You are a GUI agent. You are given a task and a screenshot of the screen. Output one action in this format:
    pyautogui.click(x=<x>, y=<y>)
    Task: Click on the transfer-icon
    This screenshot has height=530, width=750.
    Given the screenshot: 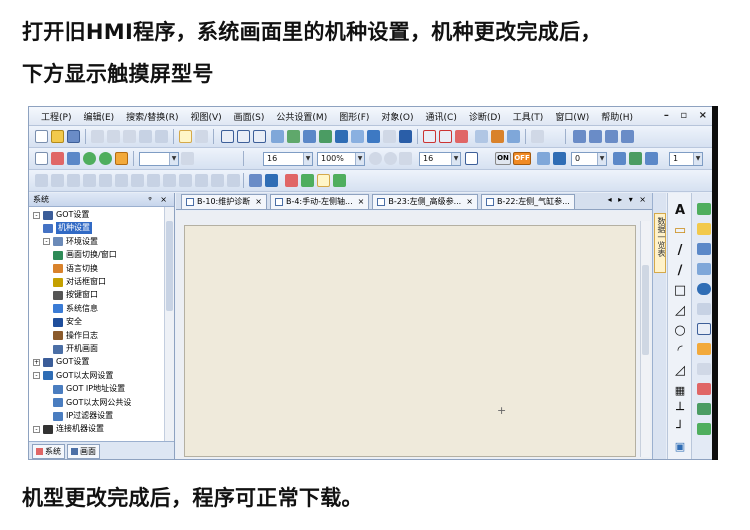 What is the action you would take?
    pyautogui.click(x=461, y=136)
    